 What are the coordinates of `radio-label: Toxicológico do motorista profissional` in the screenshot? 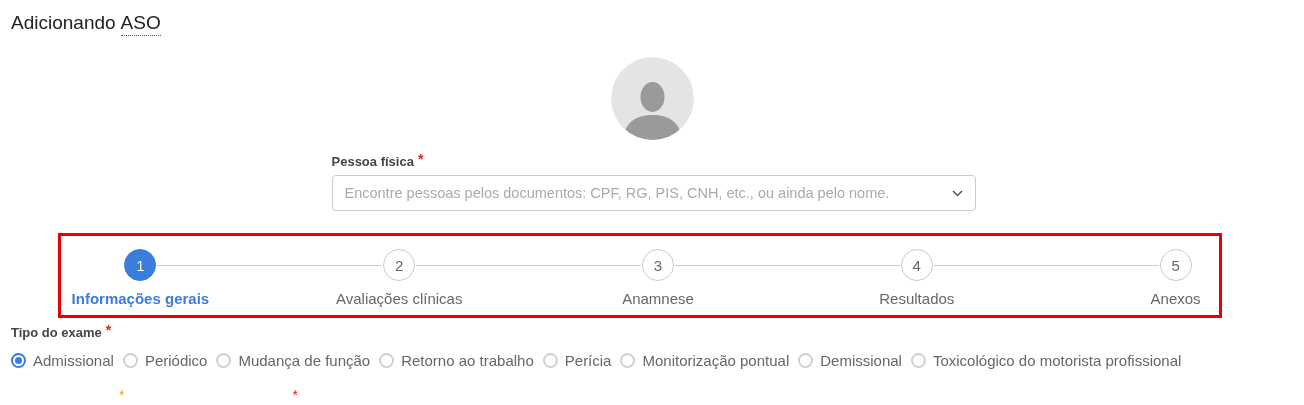 It's located at (1057, 360).